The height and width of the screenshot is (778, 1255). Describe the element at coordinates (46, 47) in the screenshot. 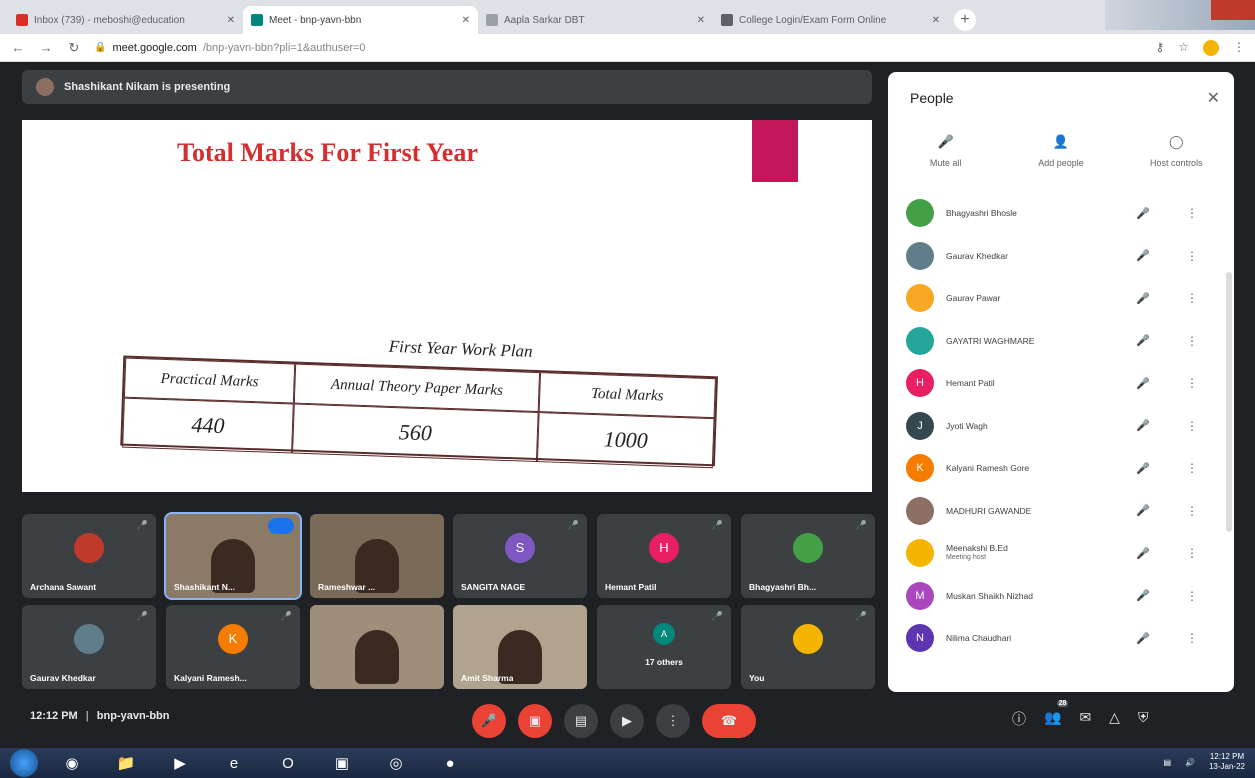

I see `forward-icon: →` at that location.